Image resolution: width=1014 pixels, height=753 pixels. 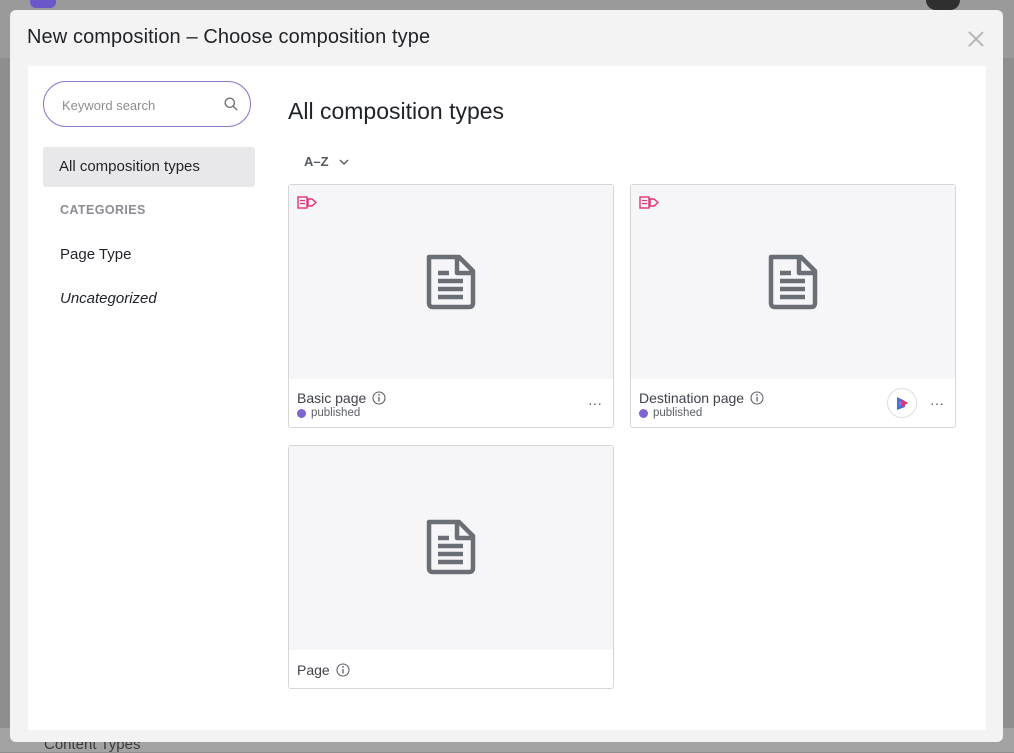 I want to click on sidebar-item-uncategorized: Uncategorized, so click(x=108, y=298).